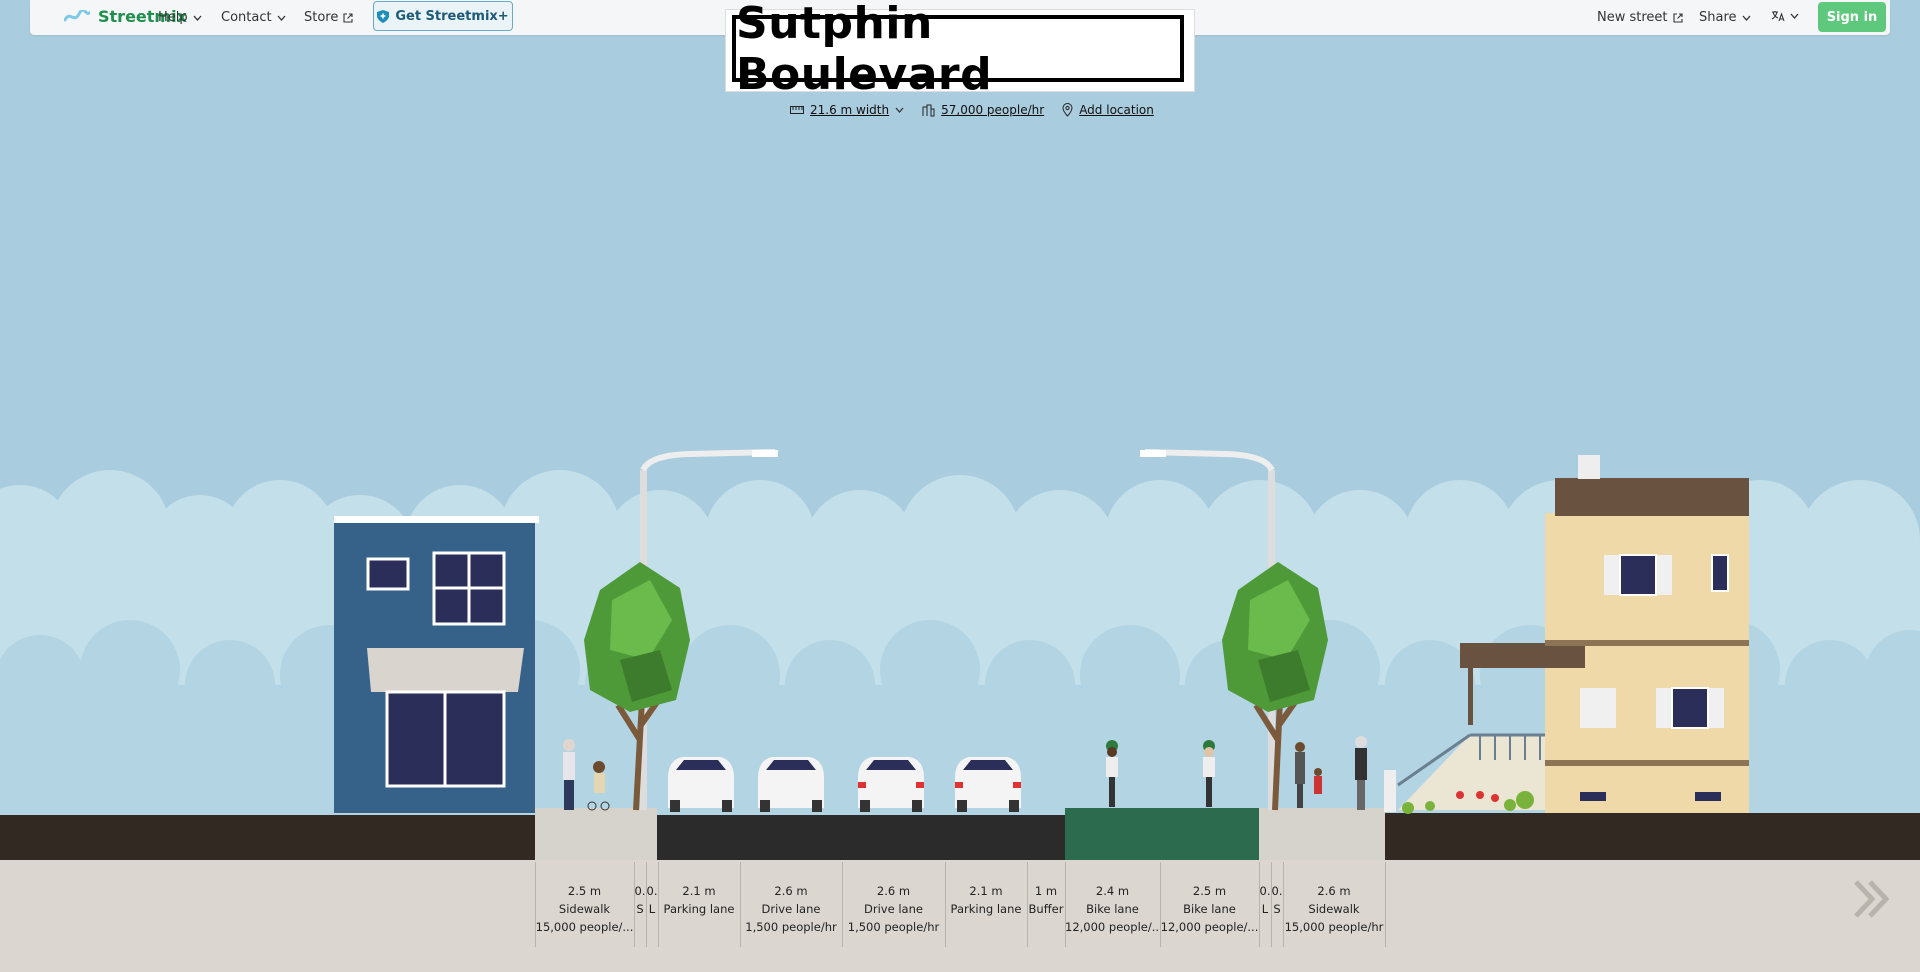 The width and height of the screenshot is (1920, 972). Describe the element at coordinates (861, 837) in the screenshot. I see `road-base` at that location.